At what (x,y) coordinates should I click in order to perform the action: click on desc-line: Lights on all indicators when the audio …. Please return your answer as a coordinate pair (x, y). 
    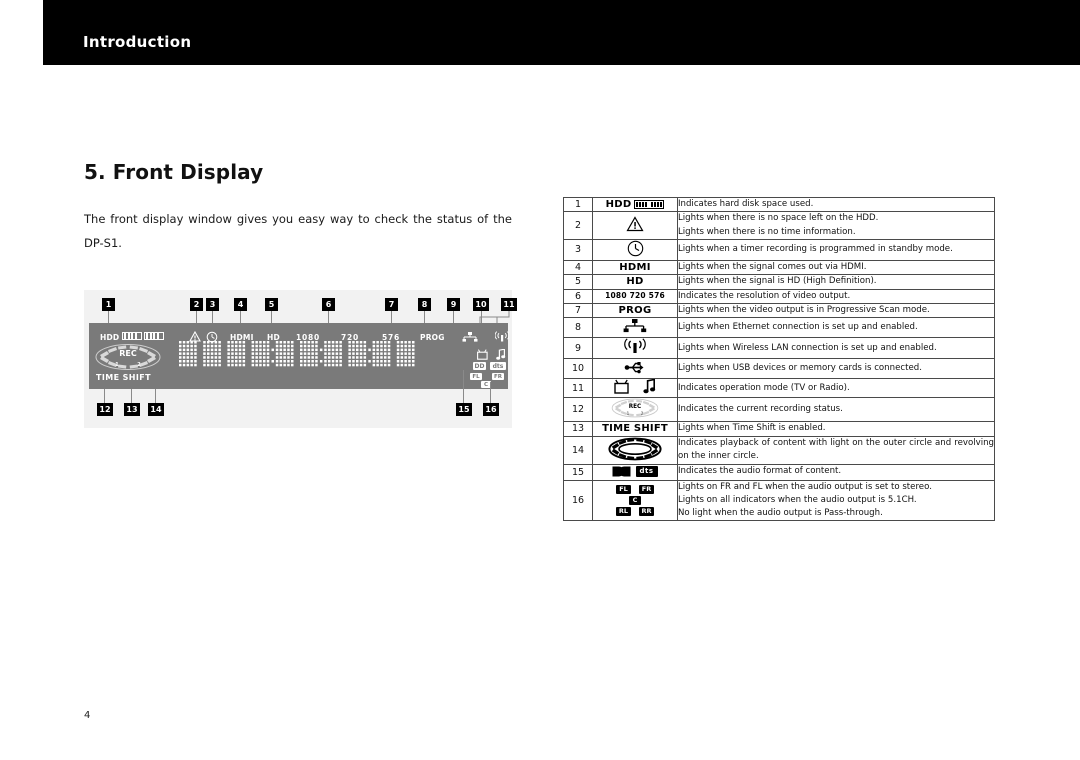
    Looking at the image, I should click on (797, 499).